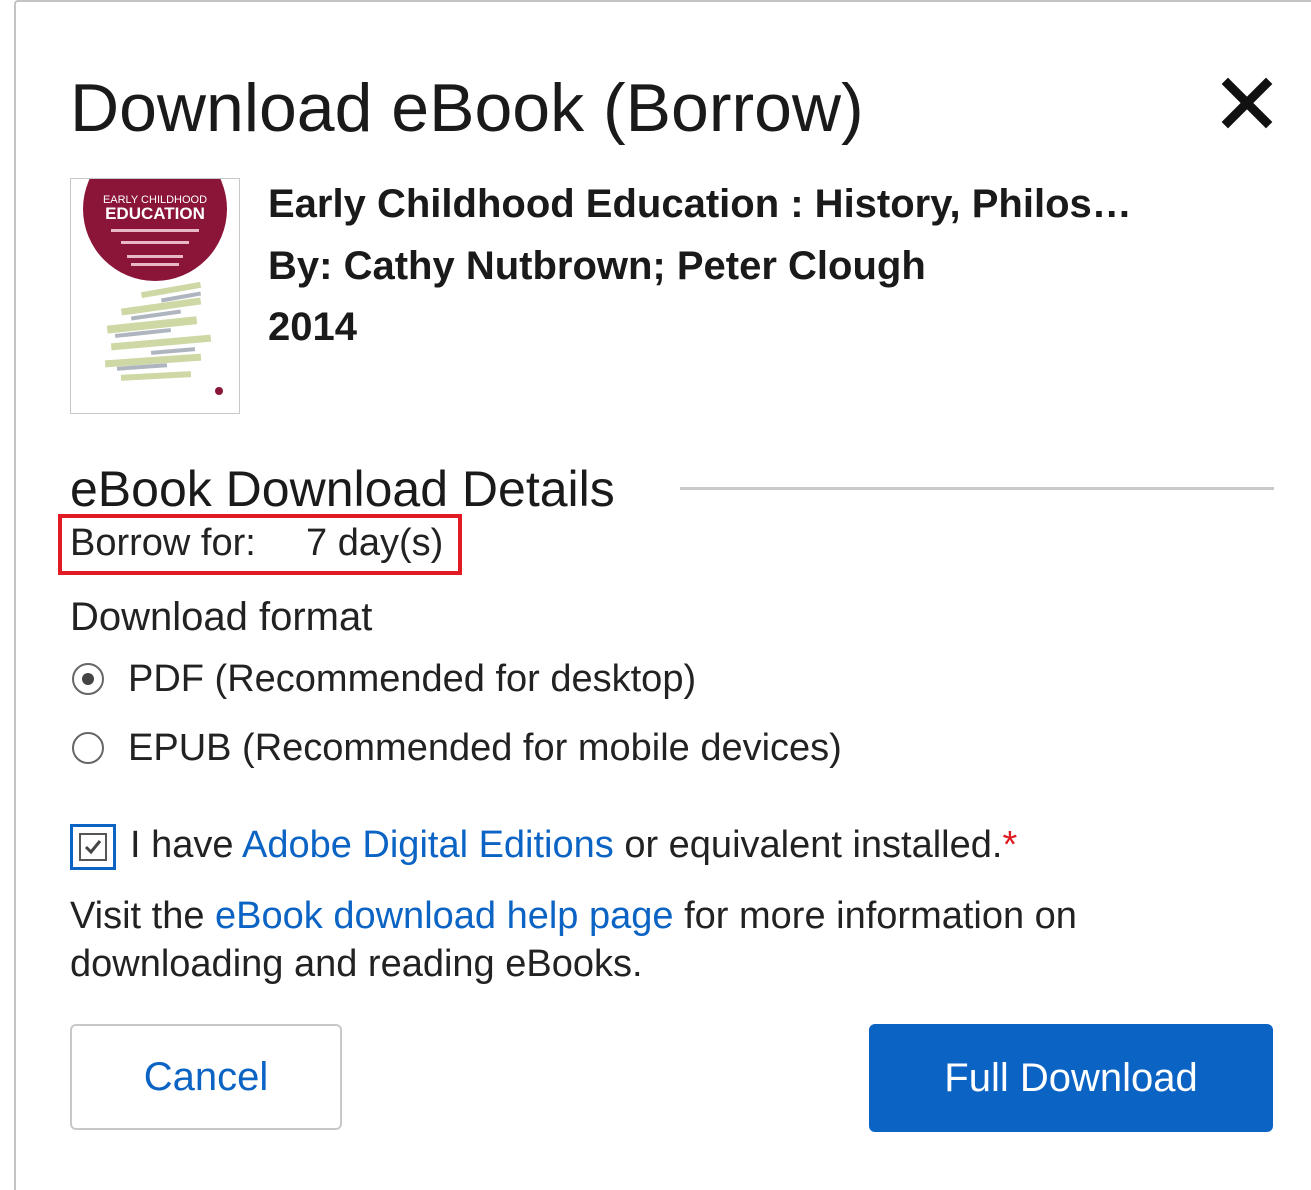 The image size is (1311, 1190). Describe the element at coordinates (1071, 1078) in the screenshot. I see `full-download-button: Full Download` at that location.